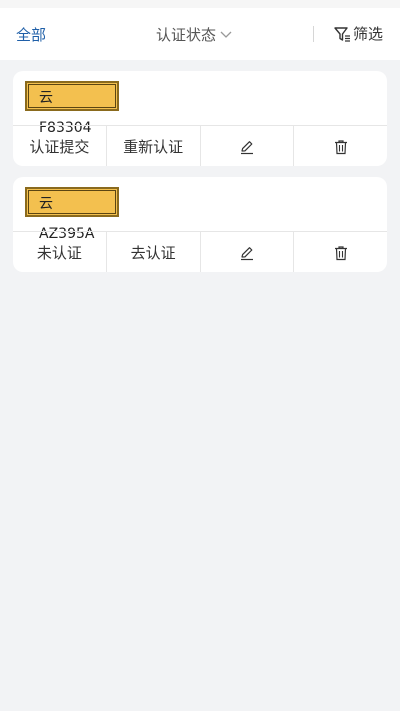 The width and height of the screenshot is (400, 711). Describe the element at coordinates (60, 146) in the screenshot. I see `auth-submit-button: 认证提交` at that location.